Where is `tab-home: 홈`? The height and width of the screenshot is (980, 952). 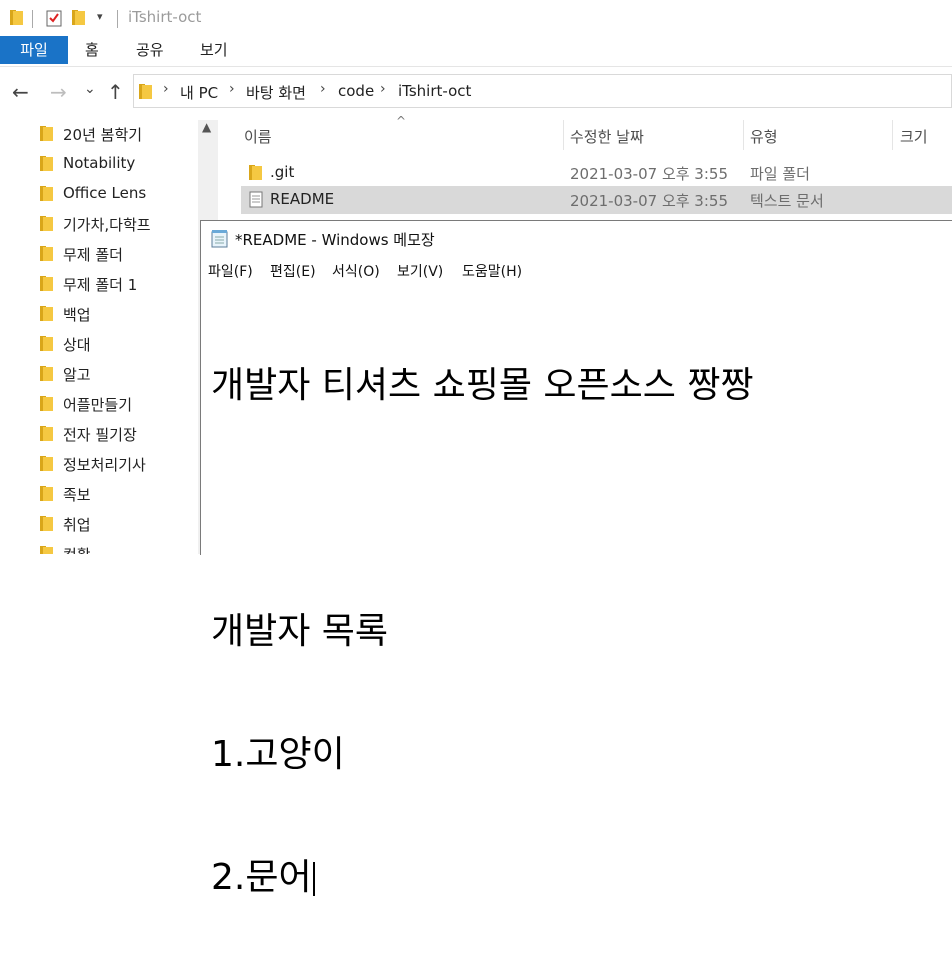
tab-home: 홈 is located at coordinates (92, 50).